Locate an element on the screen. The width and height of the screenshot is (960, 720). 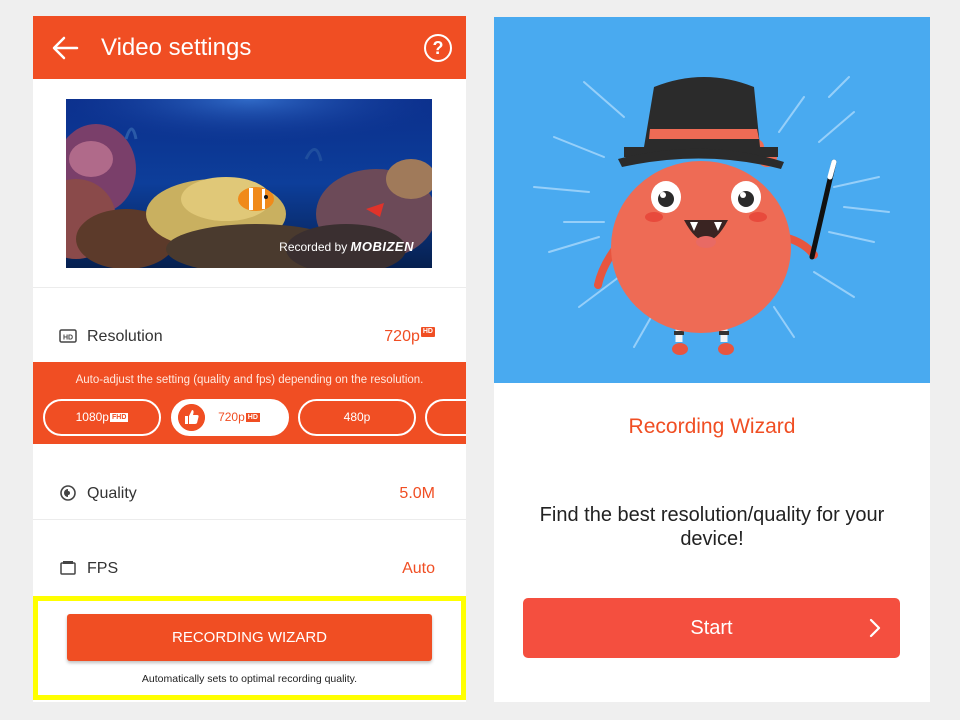
recorded-by-watermark: Recorded by MOBIZEN is located at coordinates (346, 246).